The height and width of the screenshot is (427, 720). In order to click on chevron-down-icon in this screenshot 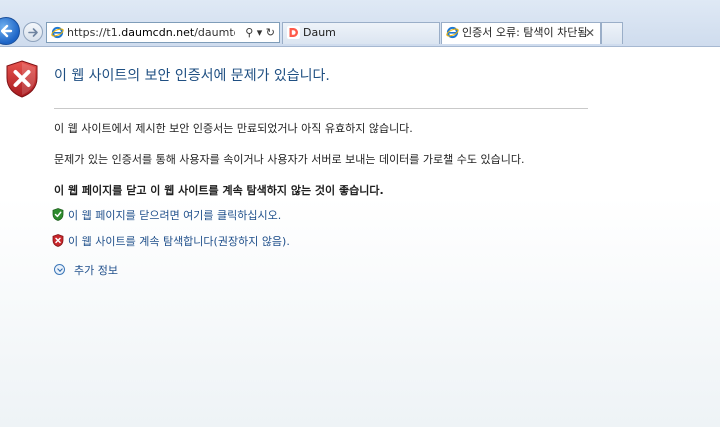, I will do `click(59, 269)`.